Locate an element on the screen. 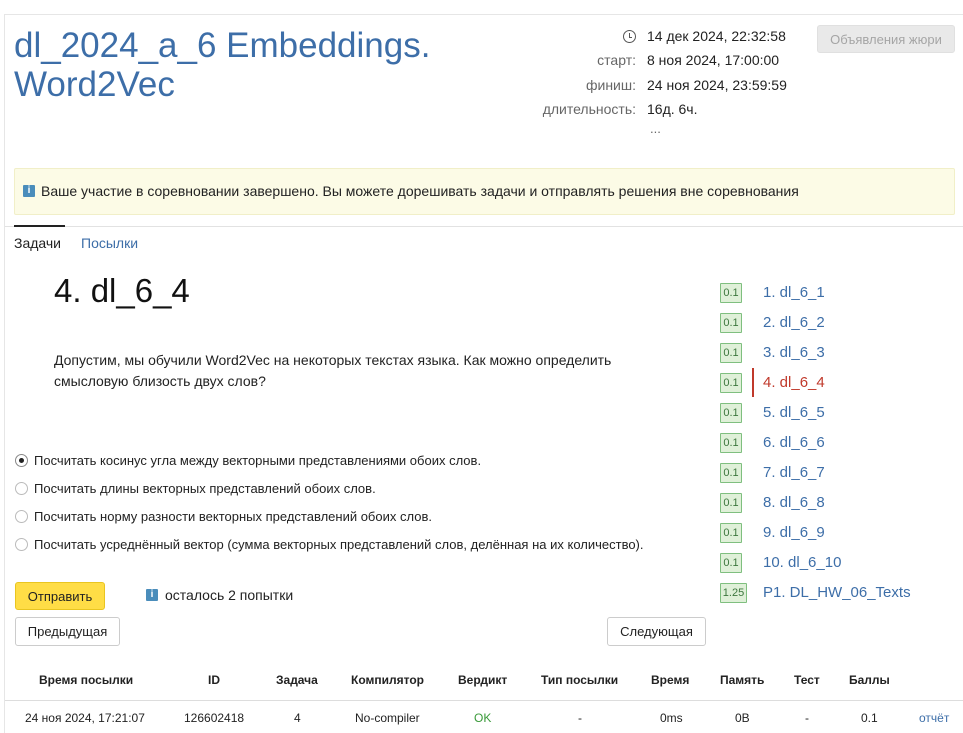 The width and height of the screenshot is (963, 733). problem-link: 1. dl_6_1 is located at coordinates (794, 293).